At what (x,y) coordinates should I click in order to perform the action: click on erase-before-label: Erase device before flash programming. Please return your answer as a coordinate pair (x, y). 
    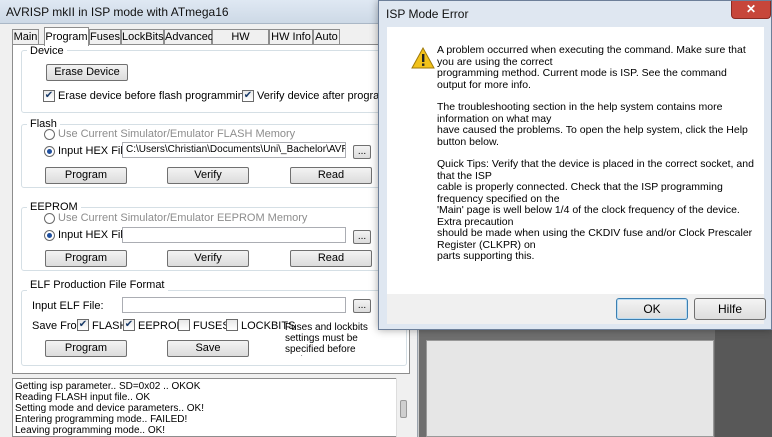
    Looking at the image, I should click on (154, 96).